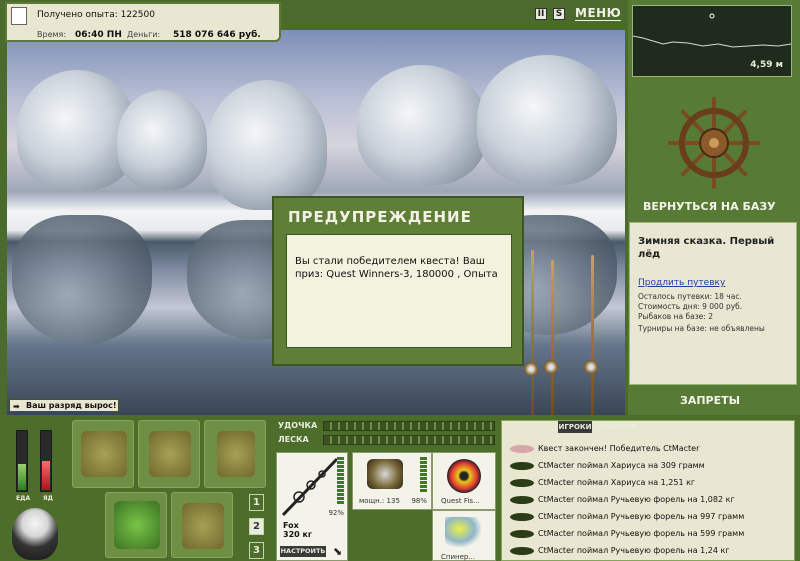 The image size is (800, 561). Describe the element at coordinates (337, 551) in the screenshot. I see `resize-arrow-icon: ⬊` at that location.